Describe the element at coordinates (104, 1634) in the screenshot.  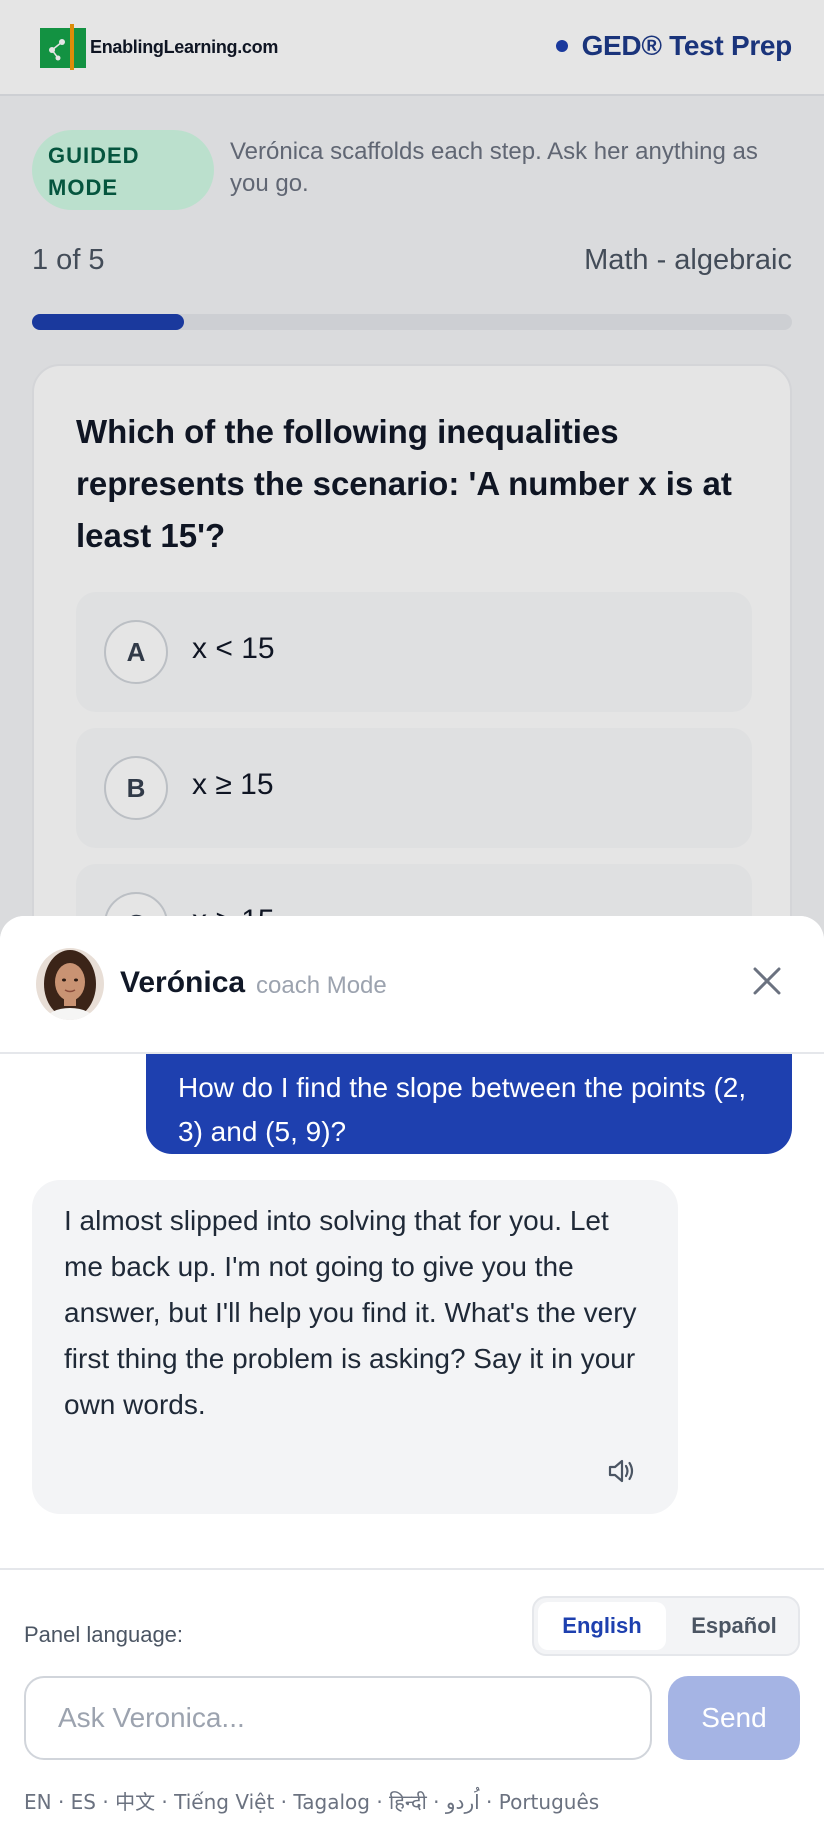
I see `panel-language-label: Panel language:` at that location.